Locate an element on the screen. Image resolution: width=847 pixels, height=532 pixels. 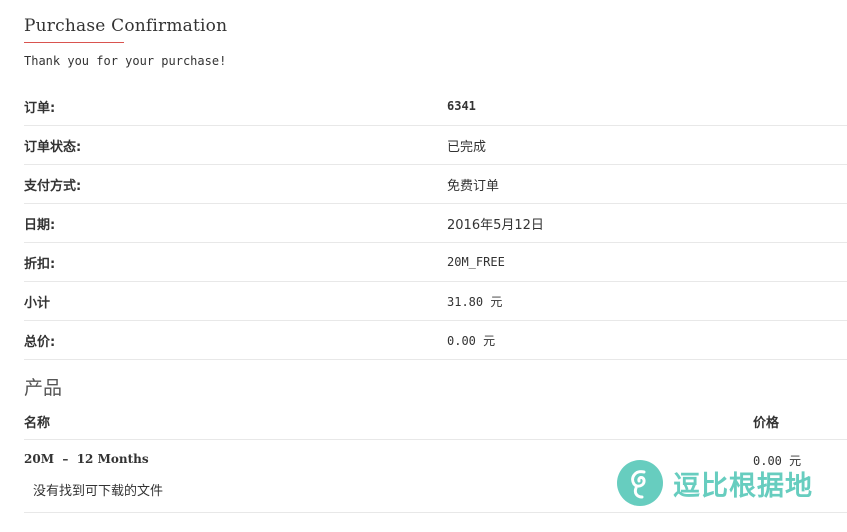
column-header-name: 名称 is located at coordinates (37, 423).